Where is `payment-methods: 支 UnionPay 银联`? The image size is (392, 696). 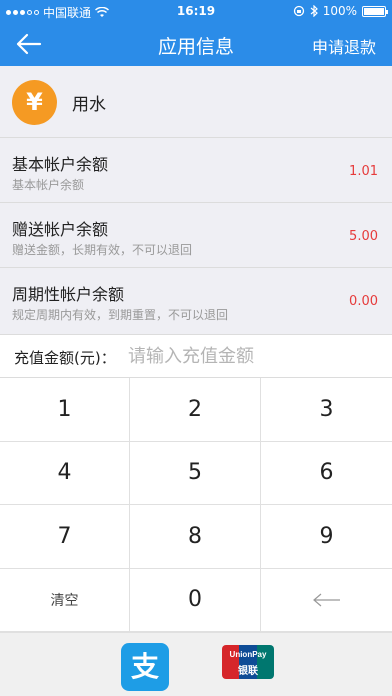 payment-methods: 支 UnionPay 银联 is located at coordinates (196, 664).